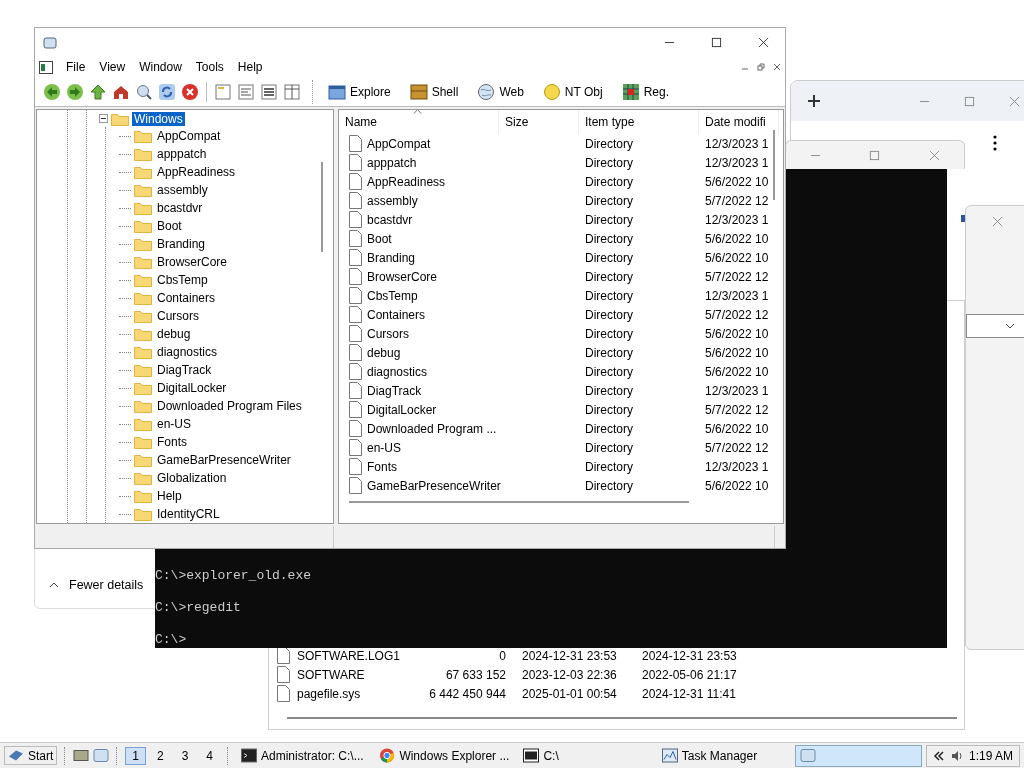  What do you see at coordinates (292, 92) in the screenshot?
I see `details-view-icon` at bounding box center [292, 92].